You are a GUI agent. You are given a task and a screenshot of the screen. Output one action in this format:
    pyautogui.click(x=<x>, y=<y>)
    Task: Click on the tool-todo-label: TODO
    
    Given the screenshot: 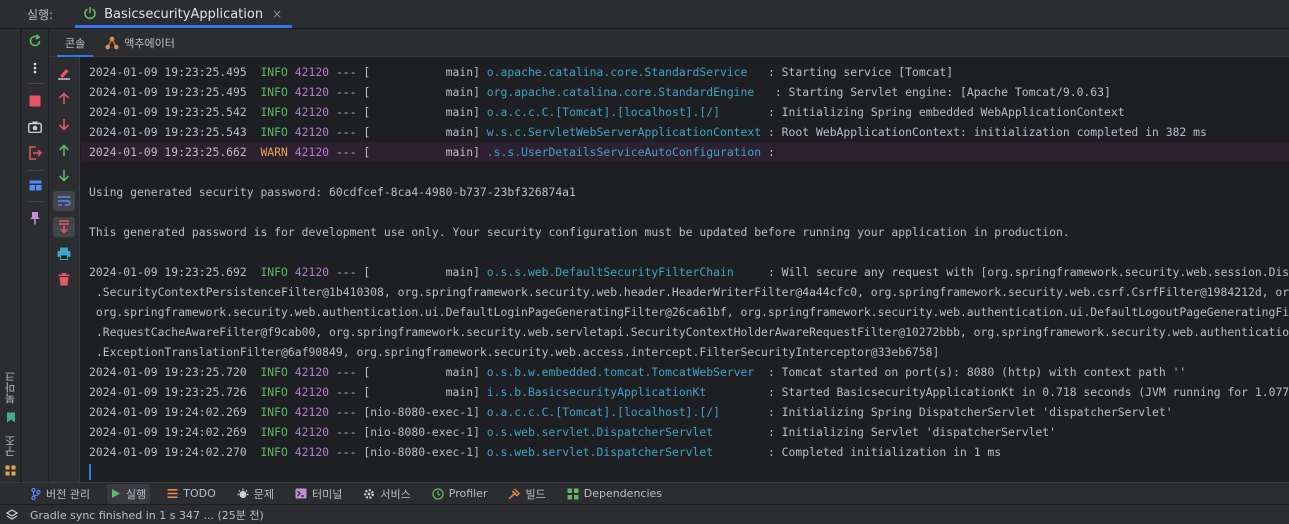 What is the action you would take?
    pyautogui.click(x=199, y=493)
    